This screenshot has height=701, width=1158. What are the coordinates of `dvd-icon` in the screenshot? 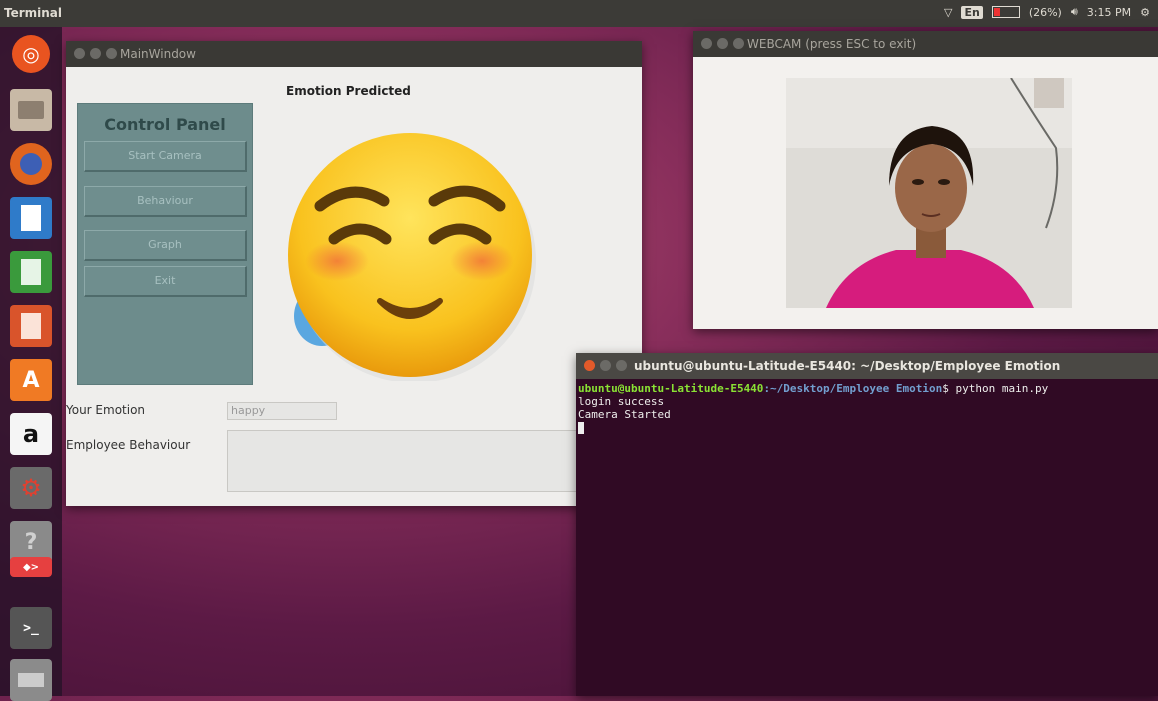 It's located at (31, 680).